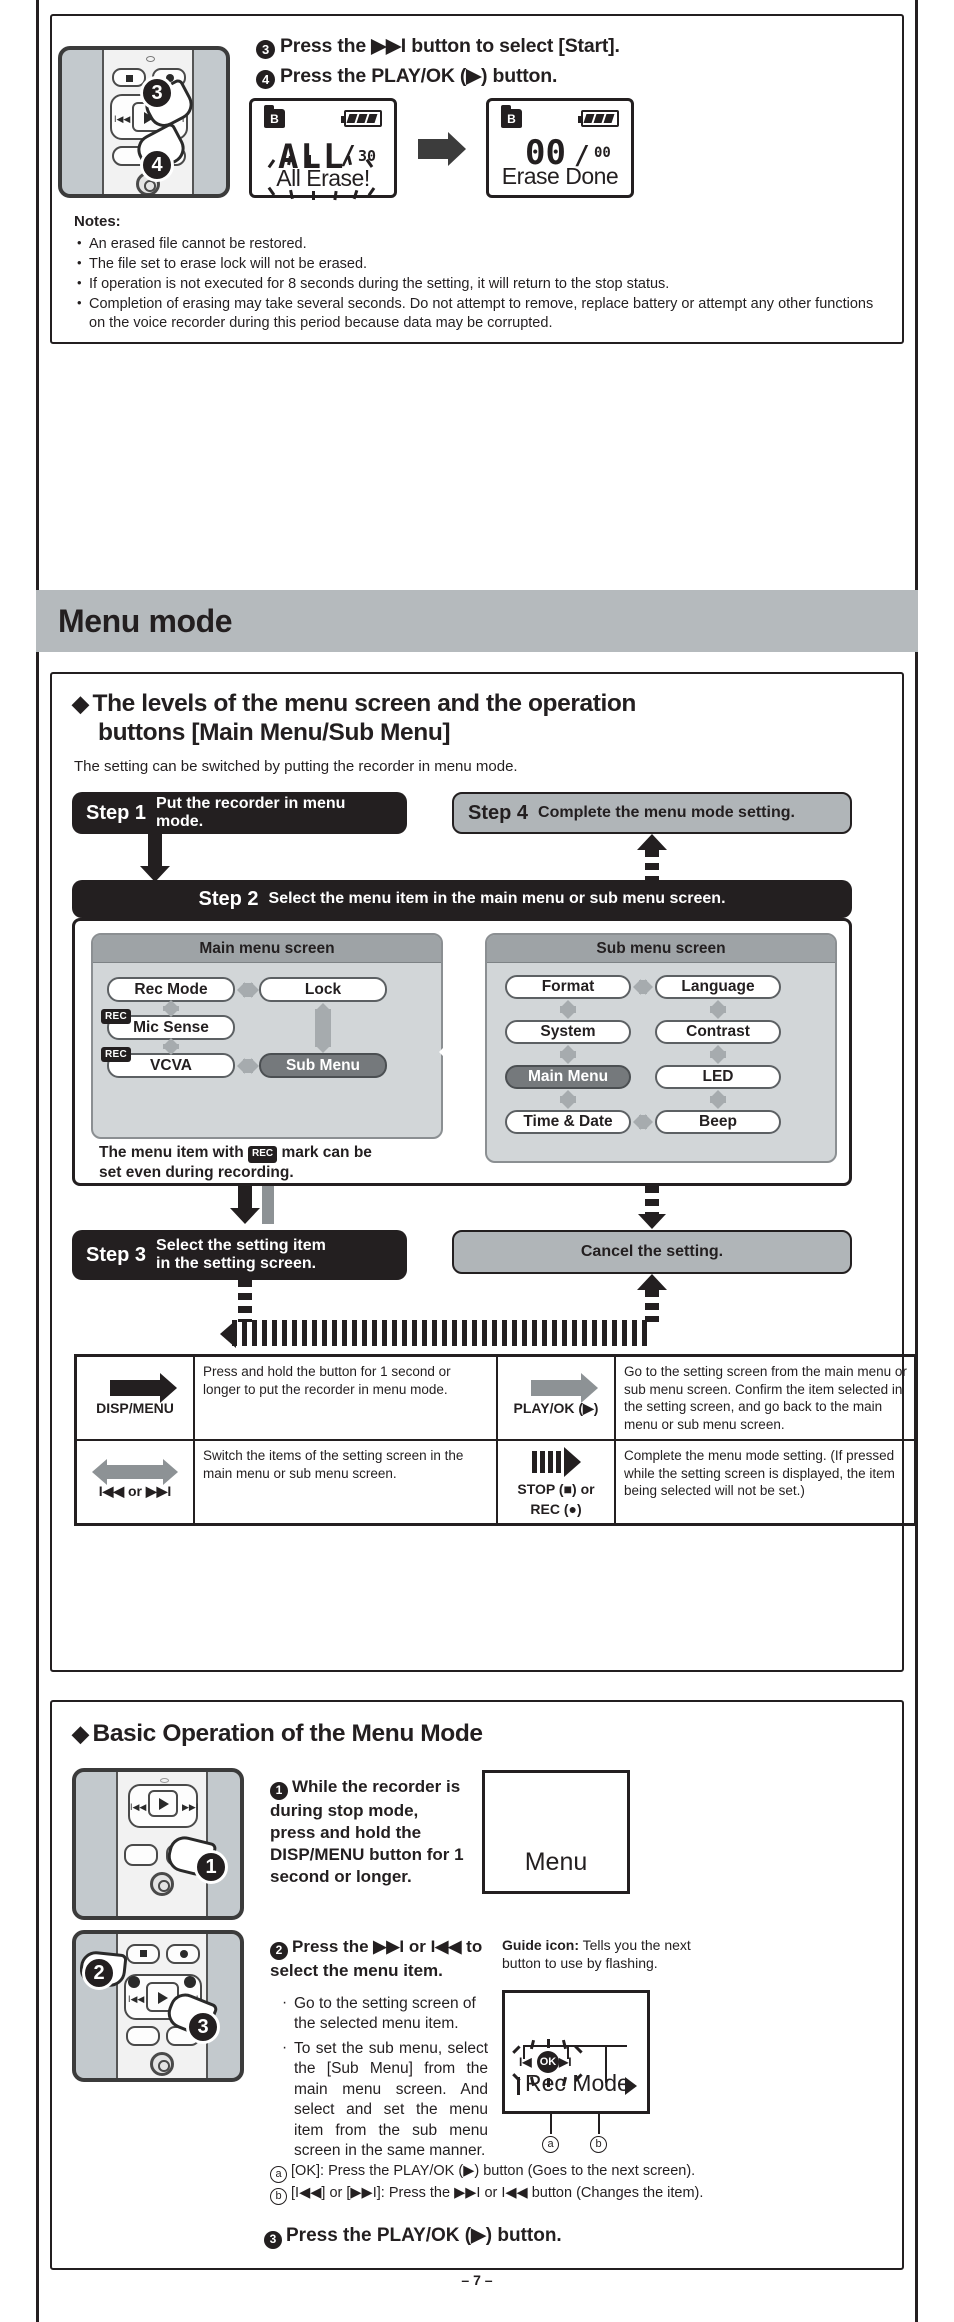  What do you see at coordinates (155, 858) in the screenshot?
I see `arrow-step1-to-step2-icon` at bounding box center [155, 858].